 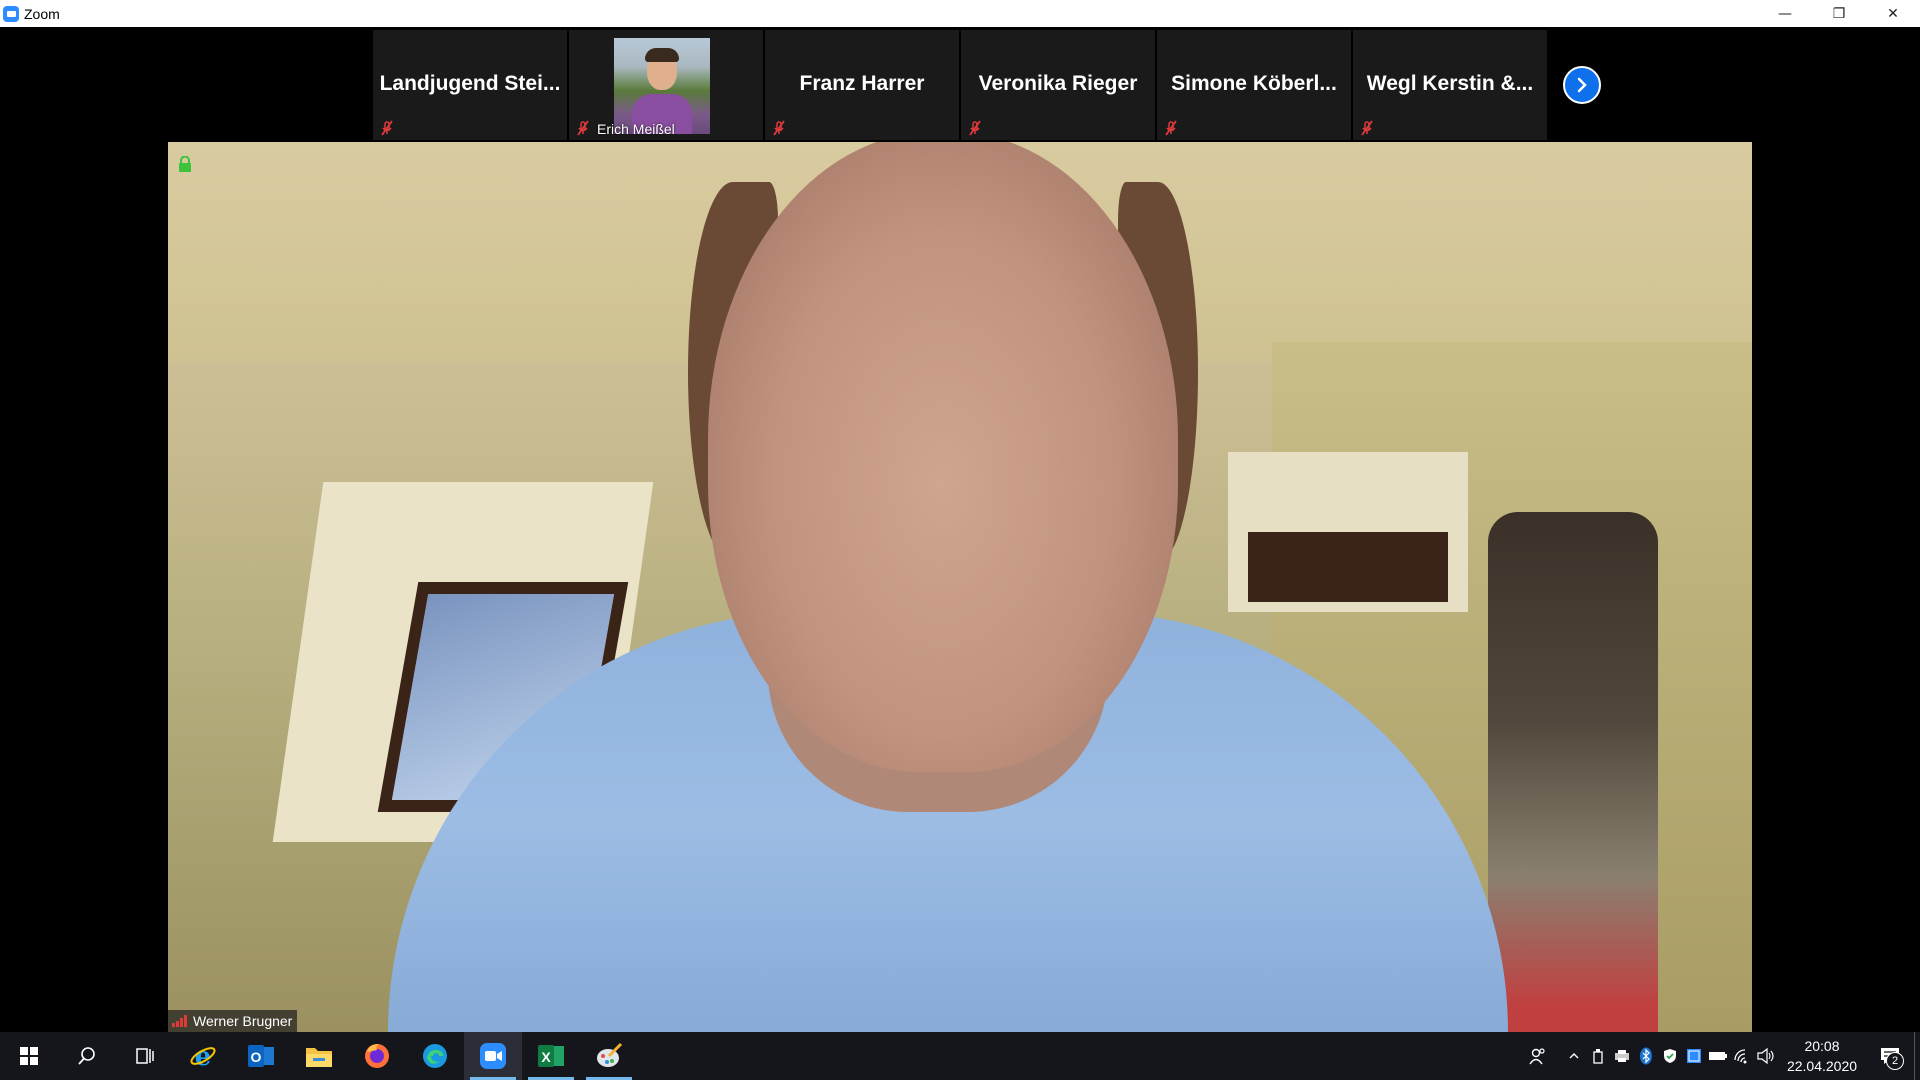 I want to click on taskbar-app-zoom, so click(x=493, y=1056).